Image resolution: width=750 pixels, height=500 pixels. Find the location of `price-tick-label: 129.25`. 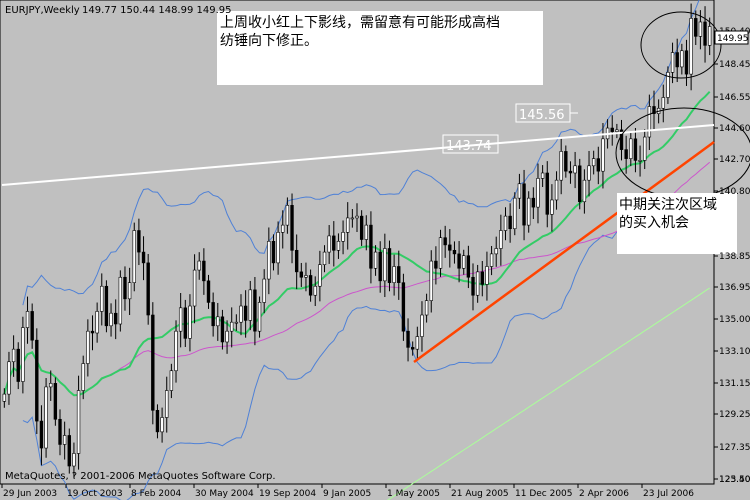

price-tick-label: 129.25 is located at coordinates (734, 415).